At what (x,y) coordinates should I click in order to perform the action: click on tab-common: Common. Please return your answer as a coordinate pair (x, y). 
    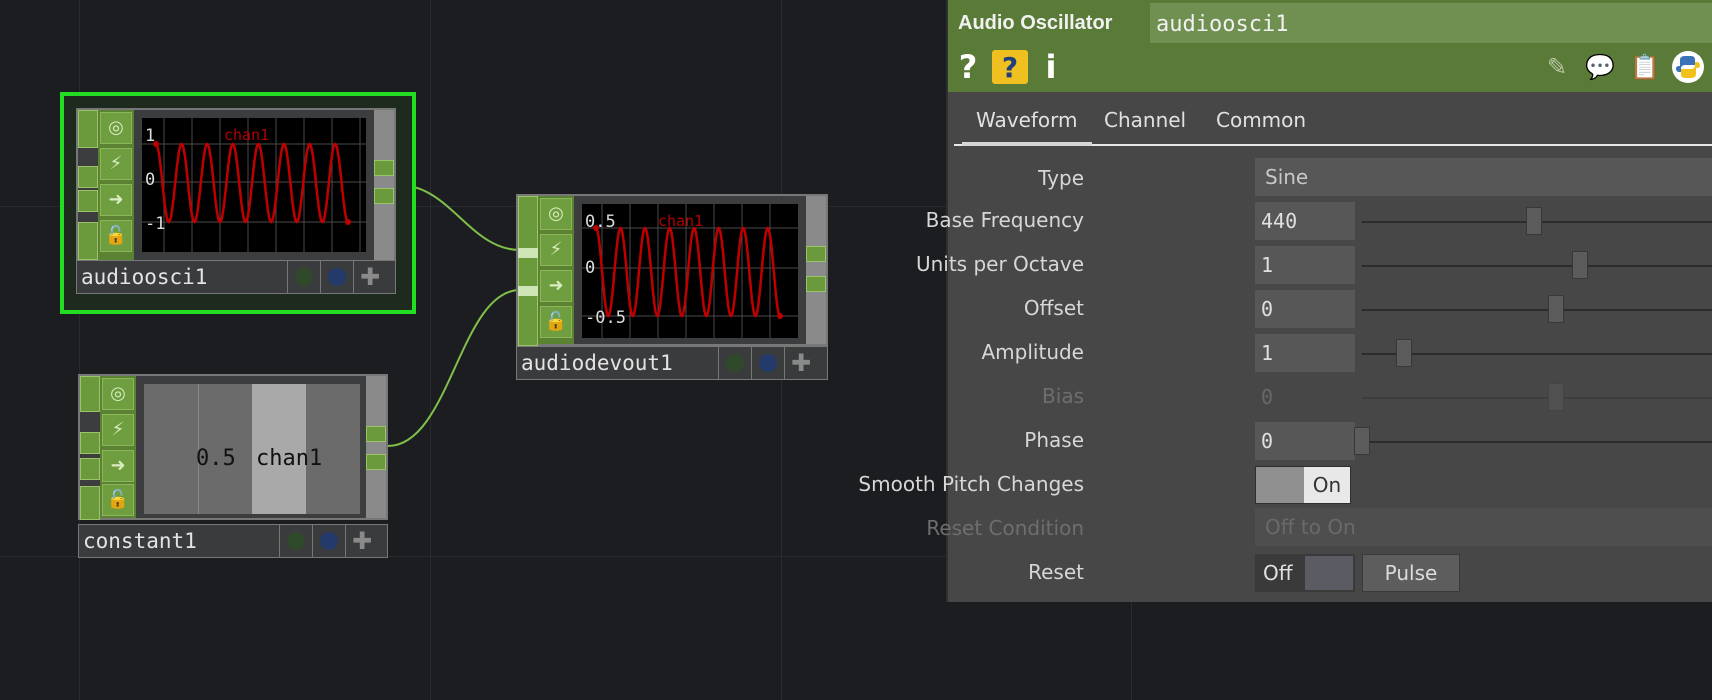
    Looking at the image, I should click on (1261, 120).